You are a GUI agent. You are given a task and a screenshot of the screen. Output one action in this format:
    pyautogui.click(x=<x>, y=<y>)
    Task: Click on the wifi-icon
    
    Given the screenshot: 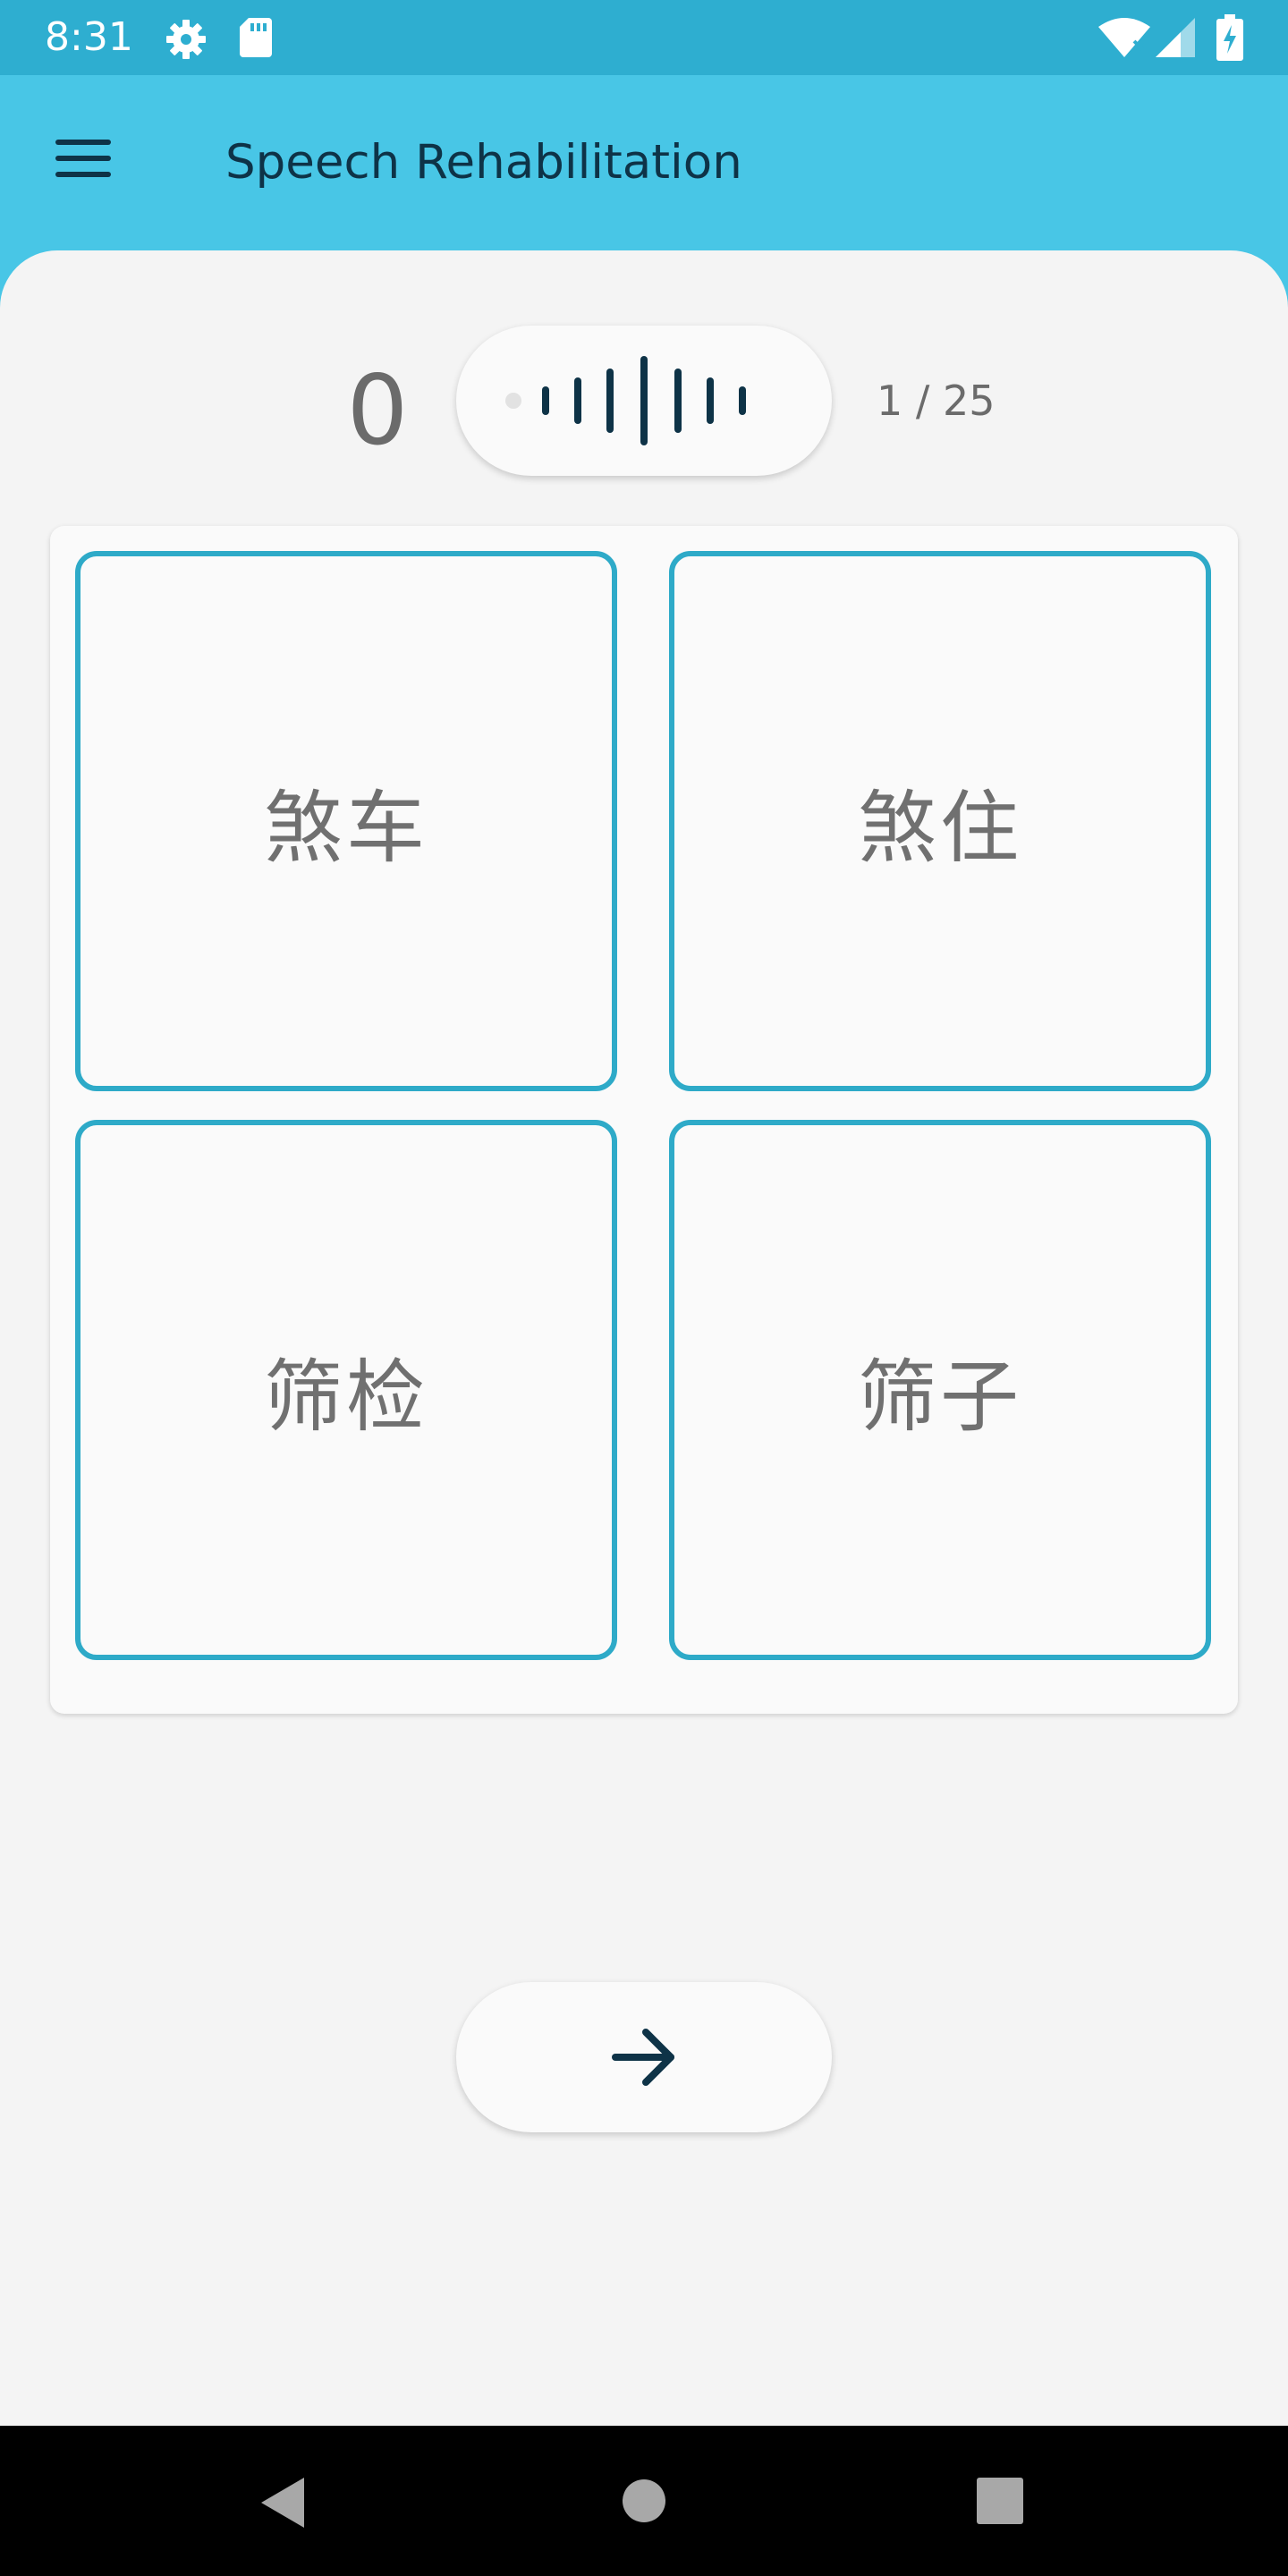 What is the action you would take?
    pyautogui.click(x=1124, y=40)
    